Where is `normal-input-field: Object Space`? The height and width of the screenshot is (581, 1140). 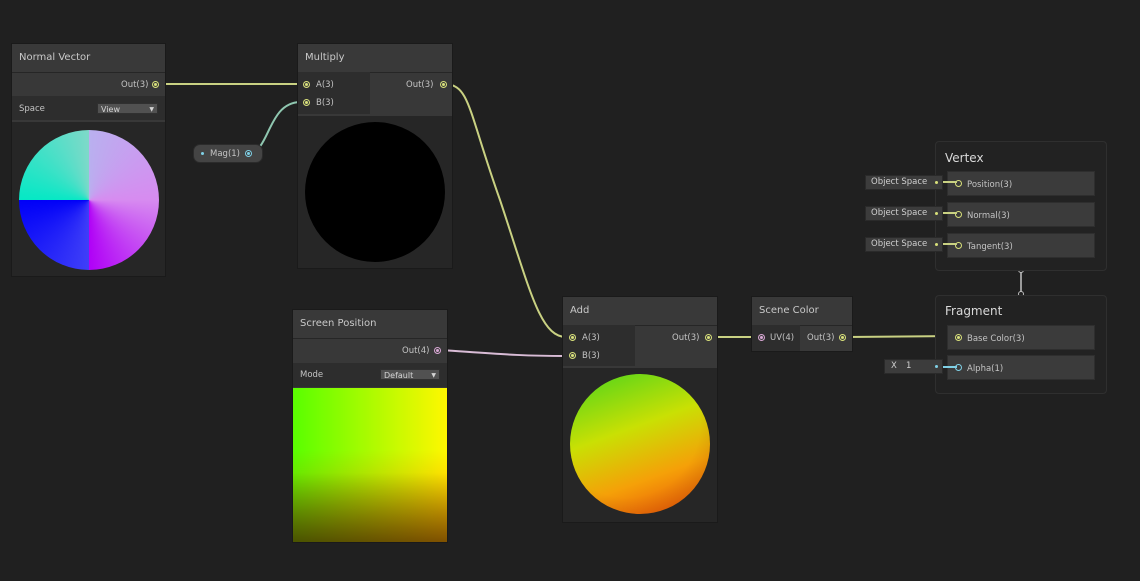 normal-input-field: Object Space is located at coordinates (904, 213).